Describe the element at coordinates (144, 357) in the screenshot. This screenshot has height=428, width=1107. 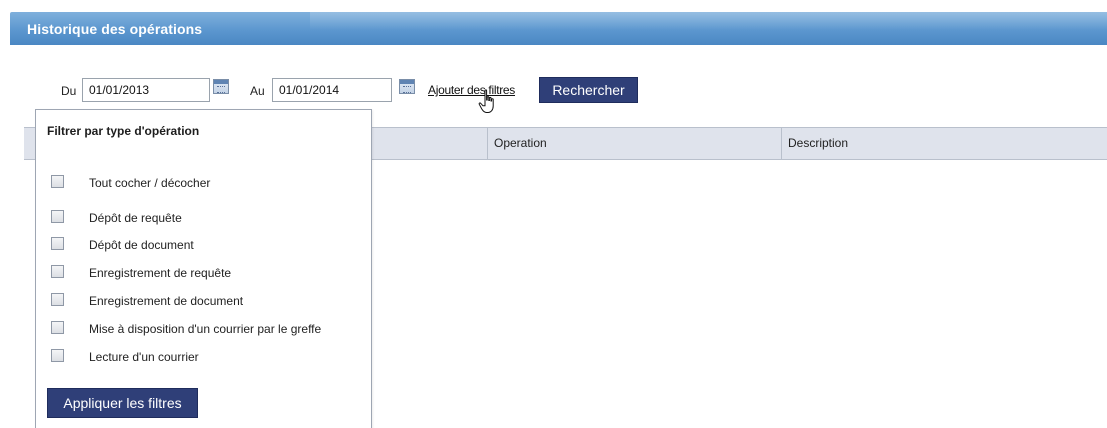
I see `filter-option-label: Lecture d'un courrier` at that location.